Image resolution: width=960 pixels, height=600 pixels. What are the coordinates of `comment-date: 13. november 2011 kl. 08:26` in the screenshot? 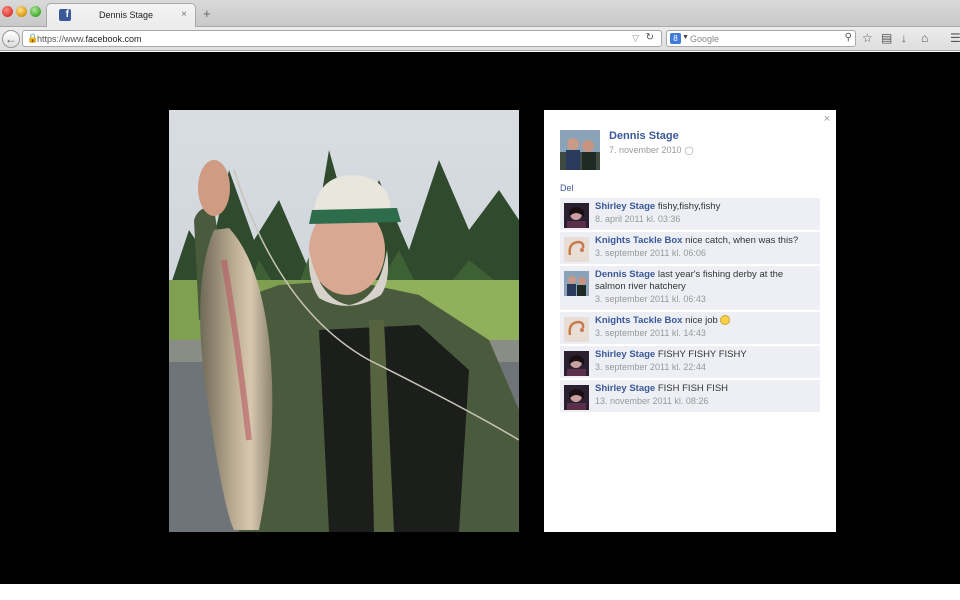 It's located at (705, 401).